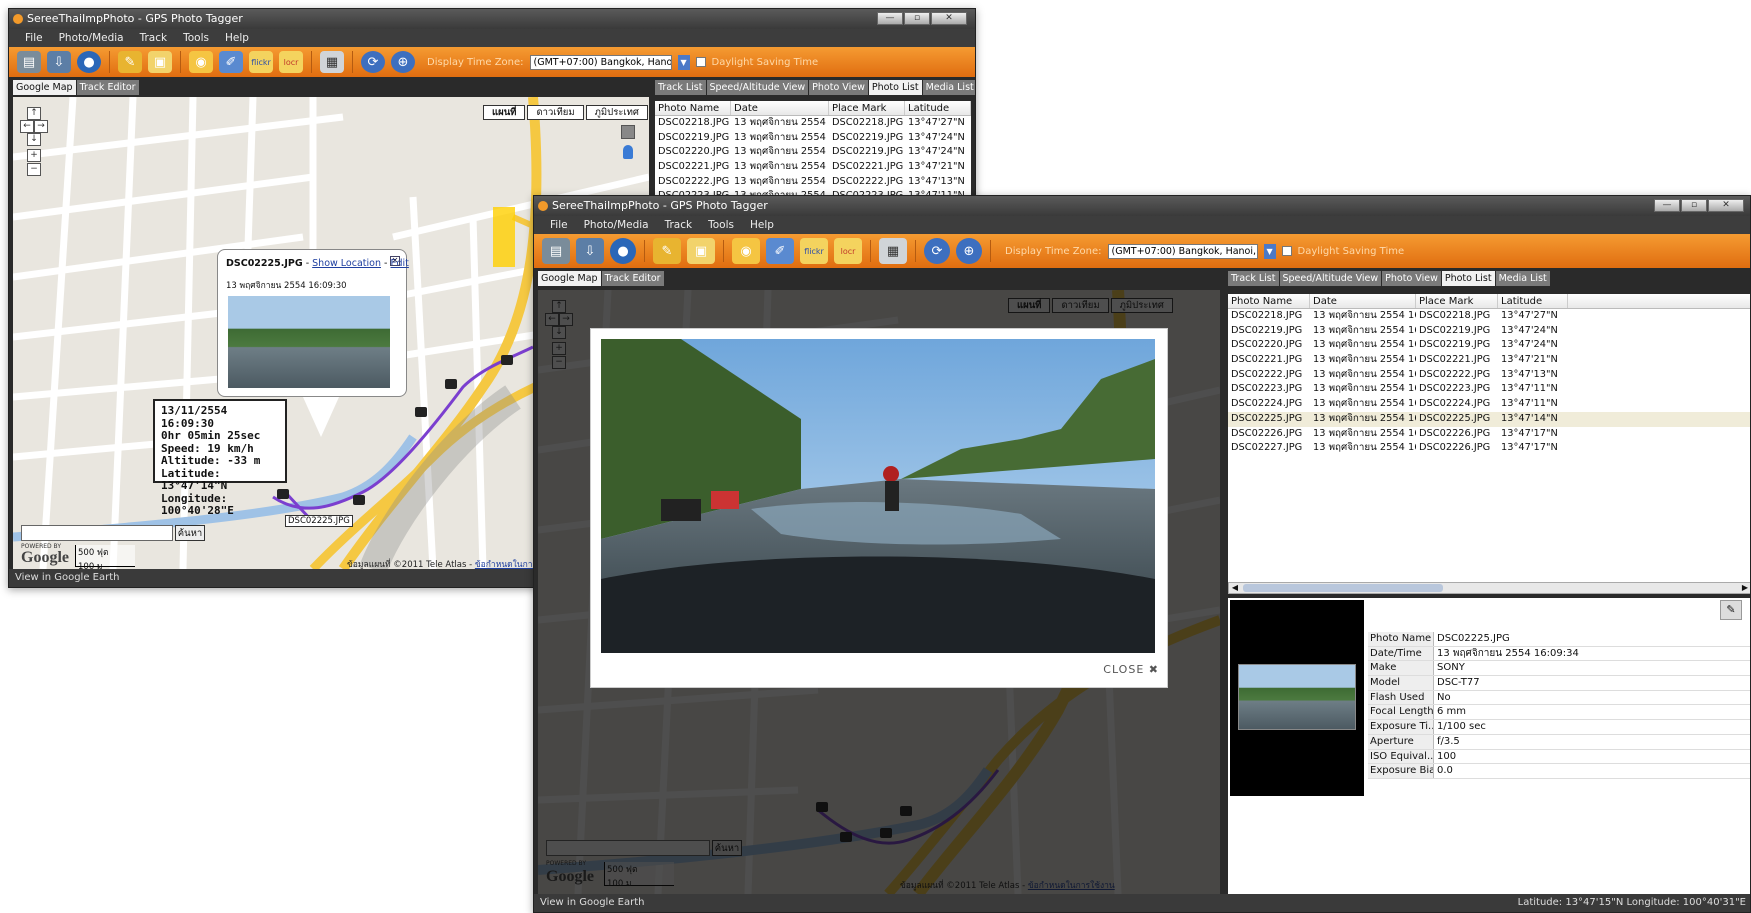 This screenshot has width=1751, height=913. Describe the element at coordinates (1744, 588) in the screenshot. I see `scroll-right-icon: ▶` at that location.